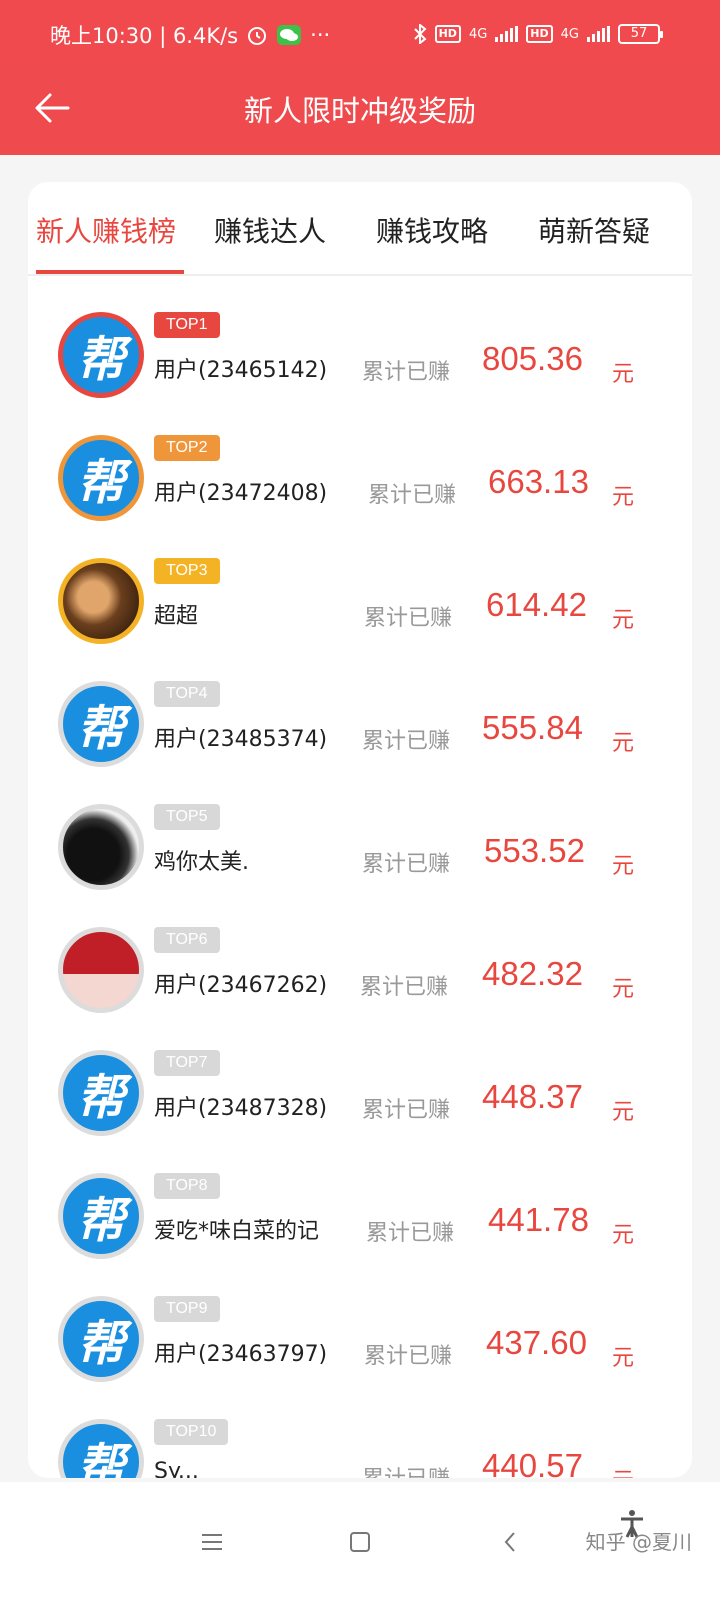 The width and height of the screenshot is (720, 1600). What do you see at coordinates (538, 1219) in the screenshot?
I see `earned-amount: 441.78` at bounding box center [538, 1219].